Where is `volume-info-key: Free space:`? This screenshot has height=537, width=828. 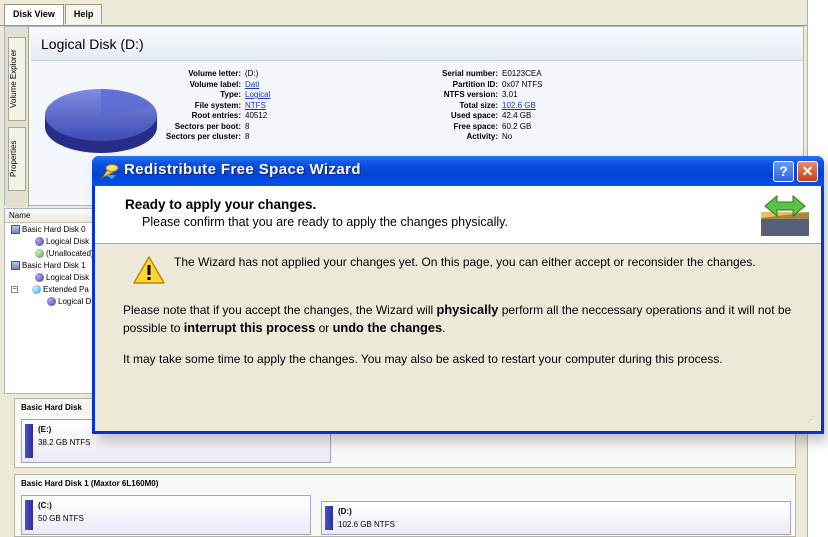 volume-info-key: Free space: is located at coordinates (475, 126).